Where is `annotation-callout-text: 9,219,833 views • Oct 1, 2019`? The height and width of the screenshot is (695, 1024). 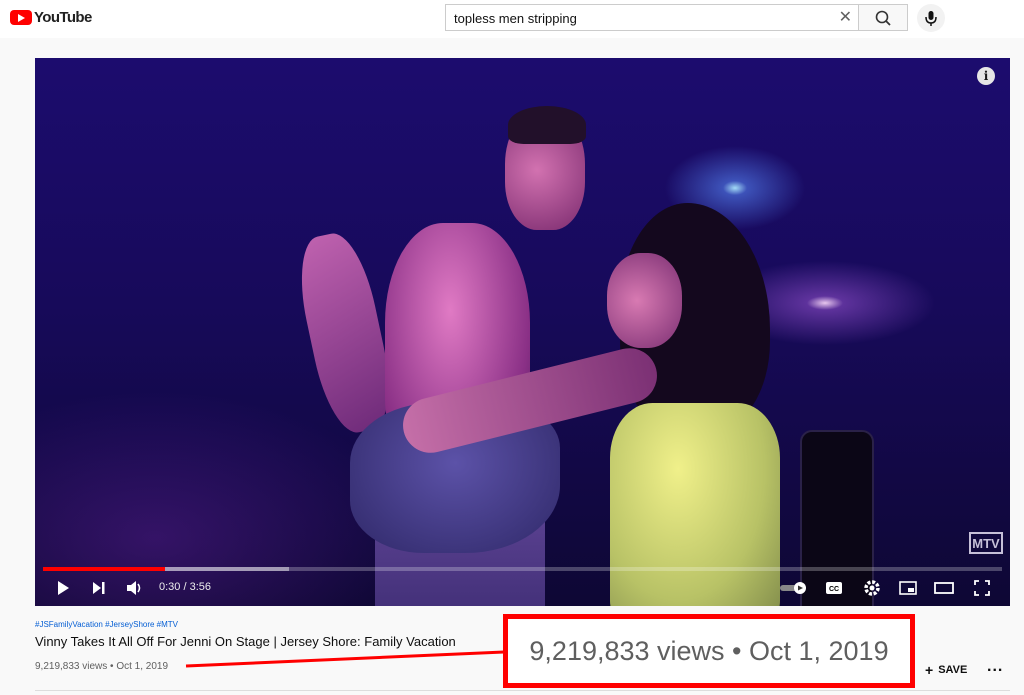
annotation-callout-text: 9,219,833 views • Oct 1, 2019 is located at coordinates (709, 650).